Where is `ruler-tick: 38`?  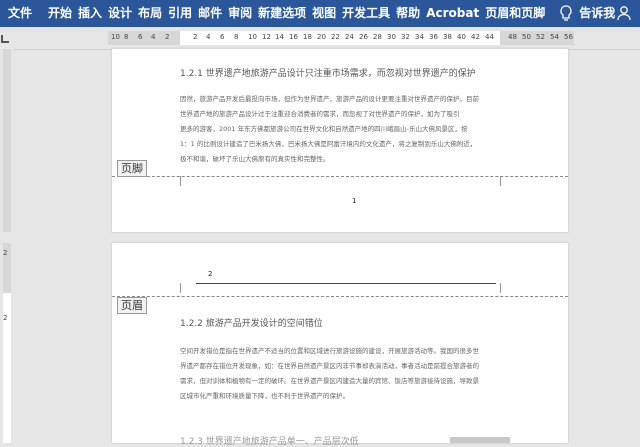
ruler-tick: 38 is located at coordinates (447, 37).